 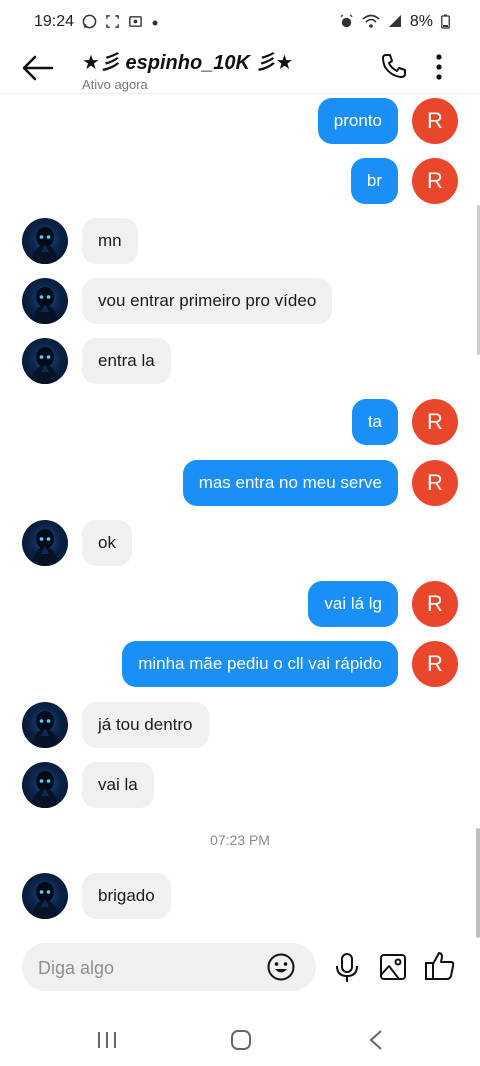 I want to click on contact-info: ★彡 espinho_10K 彡★ Ativo agora, so click(x=187, y=69).